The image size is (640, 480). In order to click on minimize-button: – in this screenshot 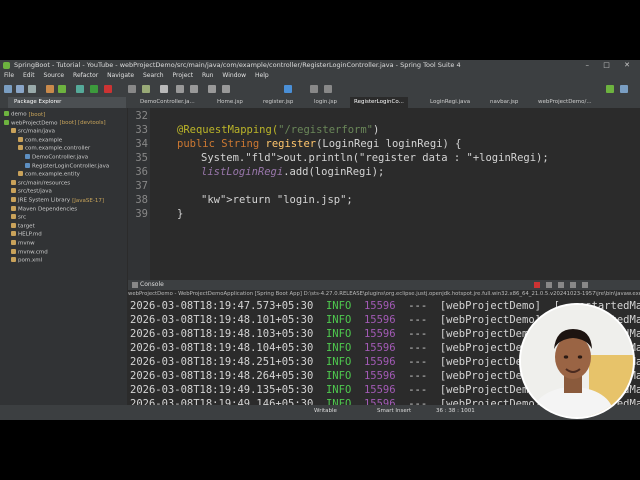, I will do `click(591, 65)`.